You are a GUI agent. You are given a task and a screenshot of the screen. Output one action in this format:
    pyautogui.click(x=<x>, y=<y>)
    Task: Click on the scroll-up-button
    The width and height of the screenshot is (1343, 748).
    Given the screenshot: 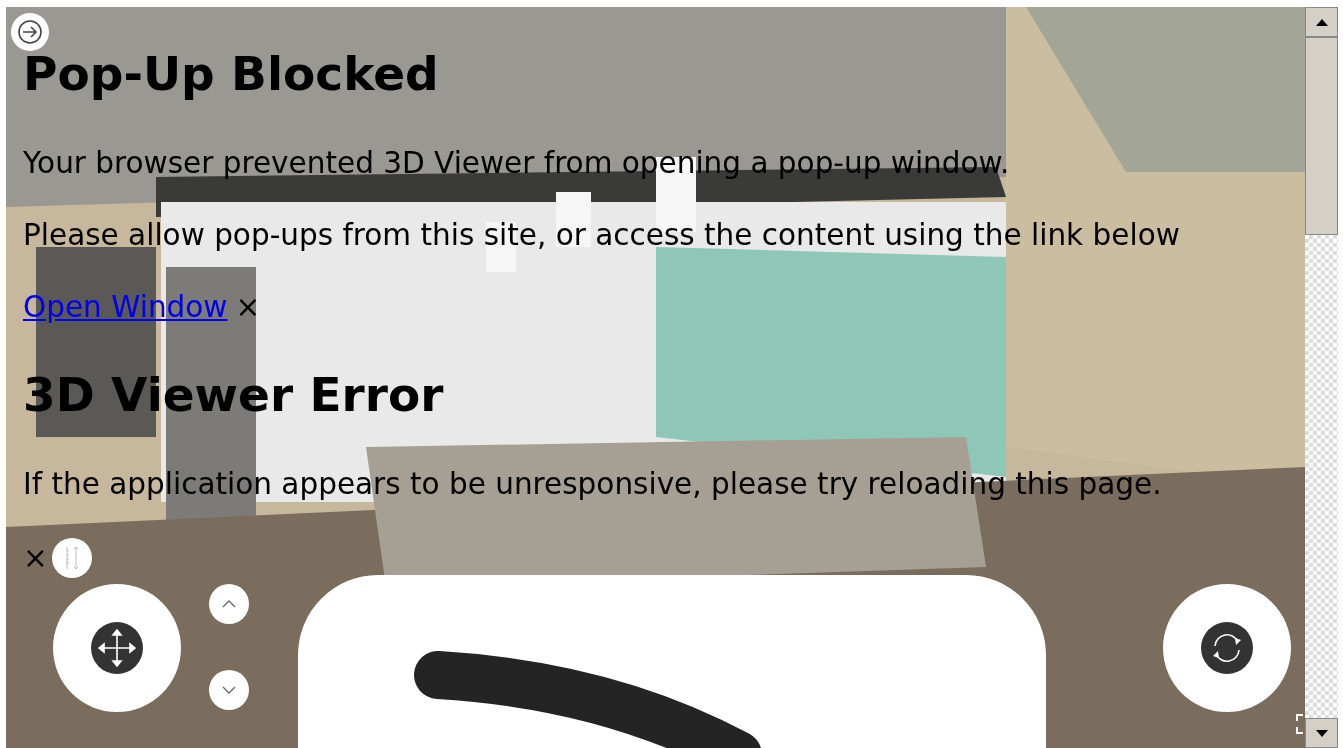 What is the action you would take?
    pyautogui.click(x=1321, y=22)
    